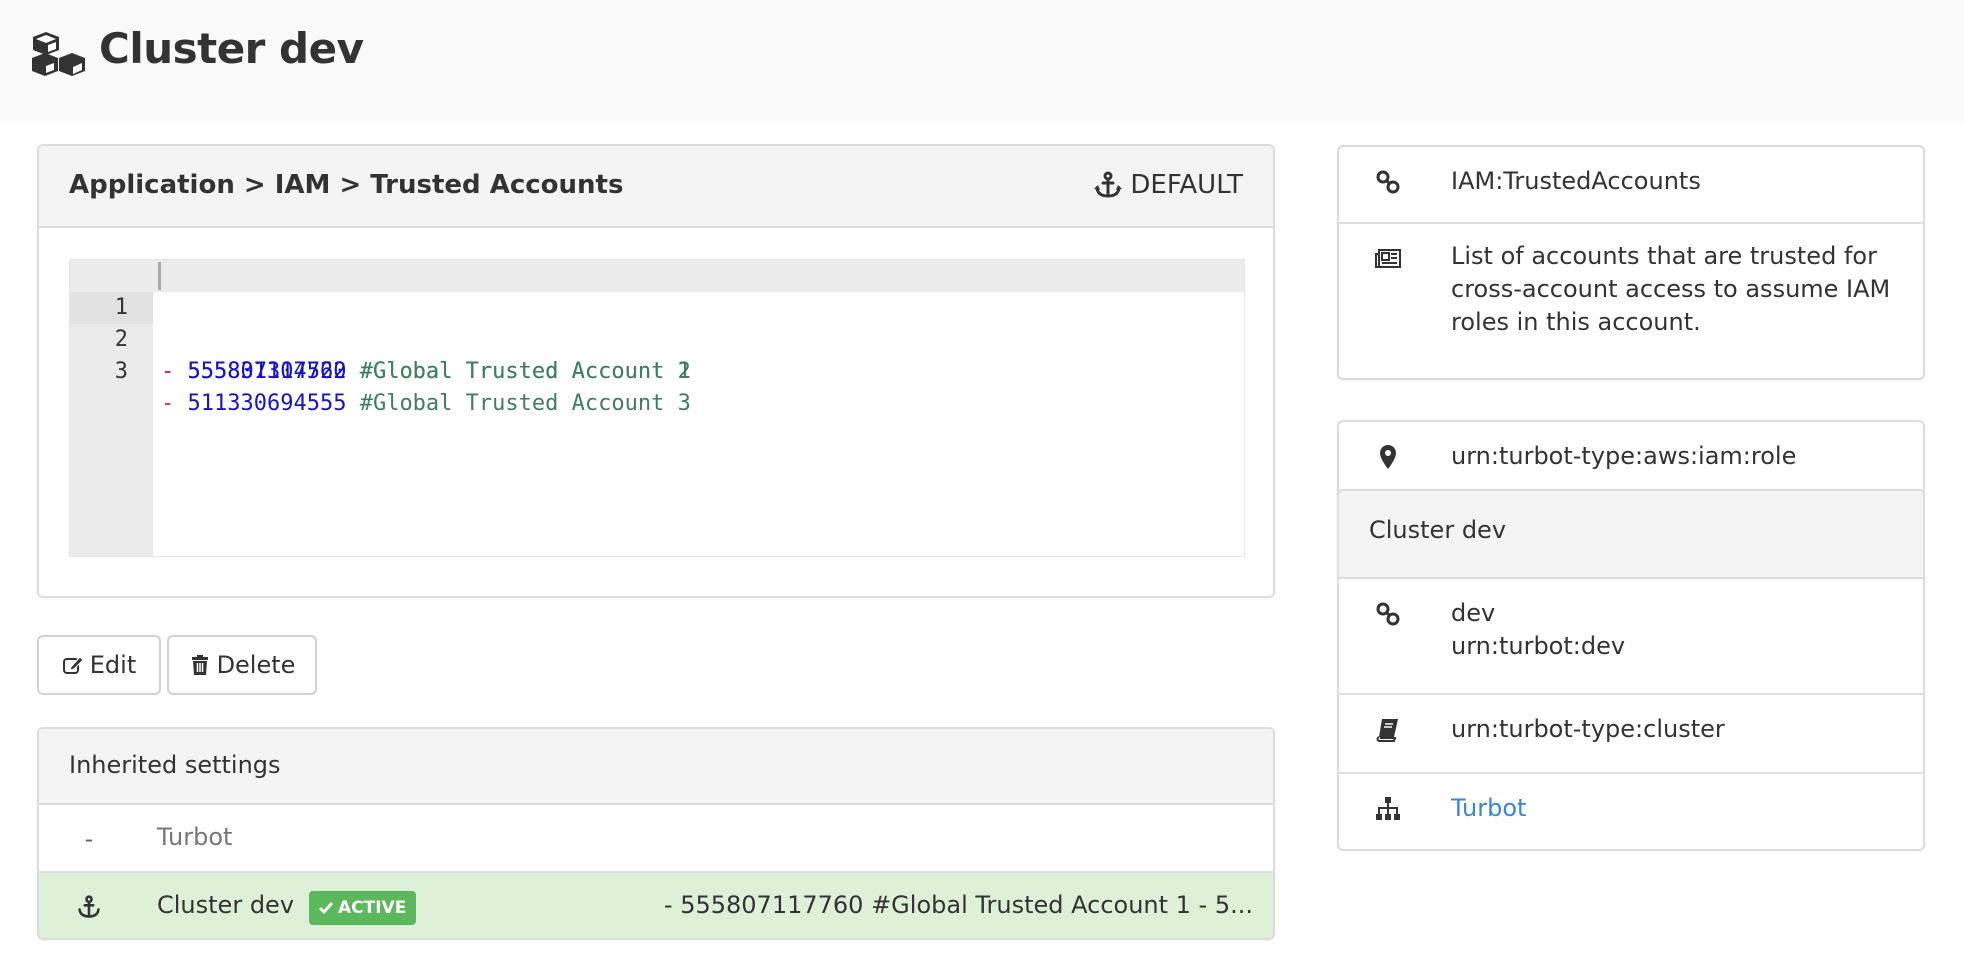 The height and width of the screenshot is (964, 1964). I want to click on active-badge: ACTIVE, so click(363, 908).